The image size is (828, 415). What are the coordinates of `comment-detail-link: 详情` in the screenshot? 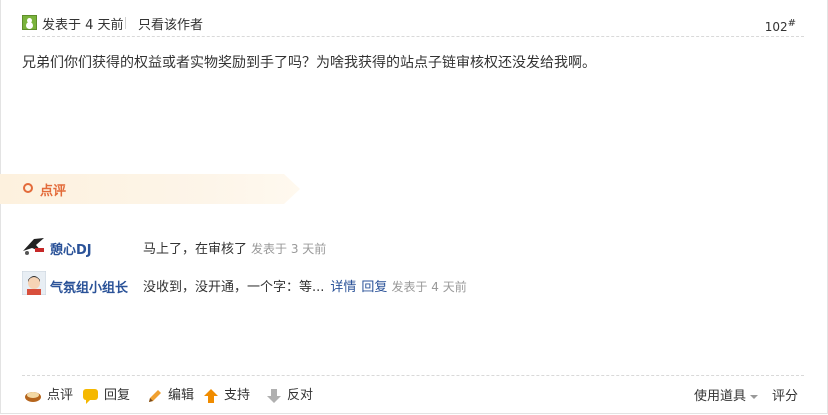 It's located at (343, 287).